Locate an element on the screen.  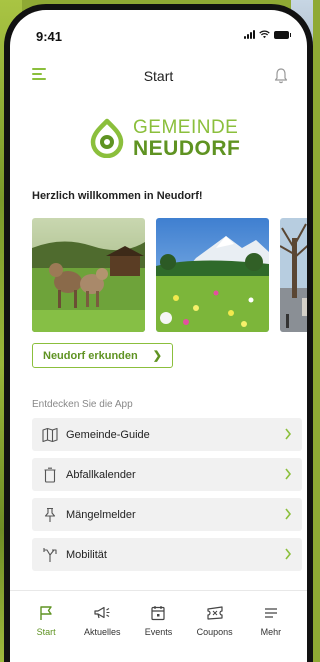
tab-mehr: Mehr is located at coordinates (271, 633).